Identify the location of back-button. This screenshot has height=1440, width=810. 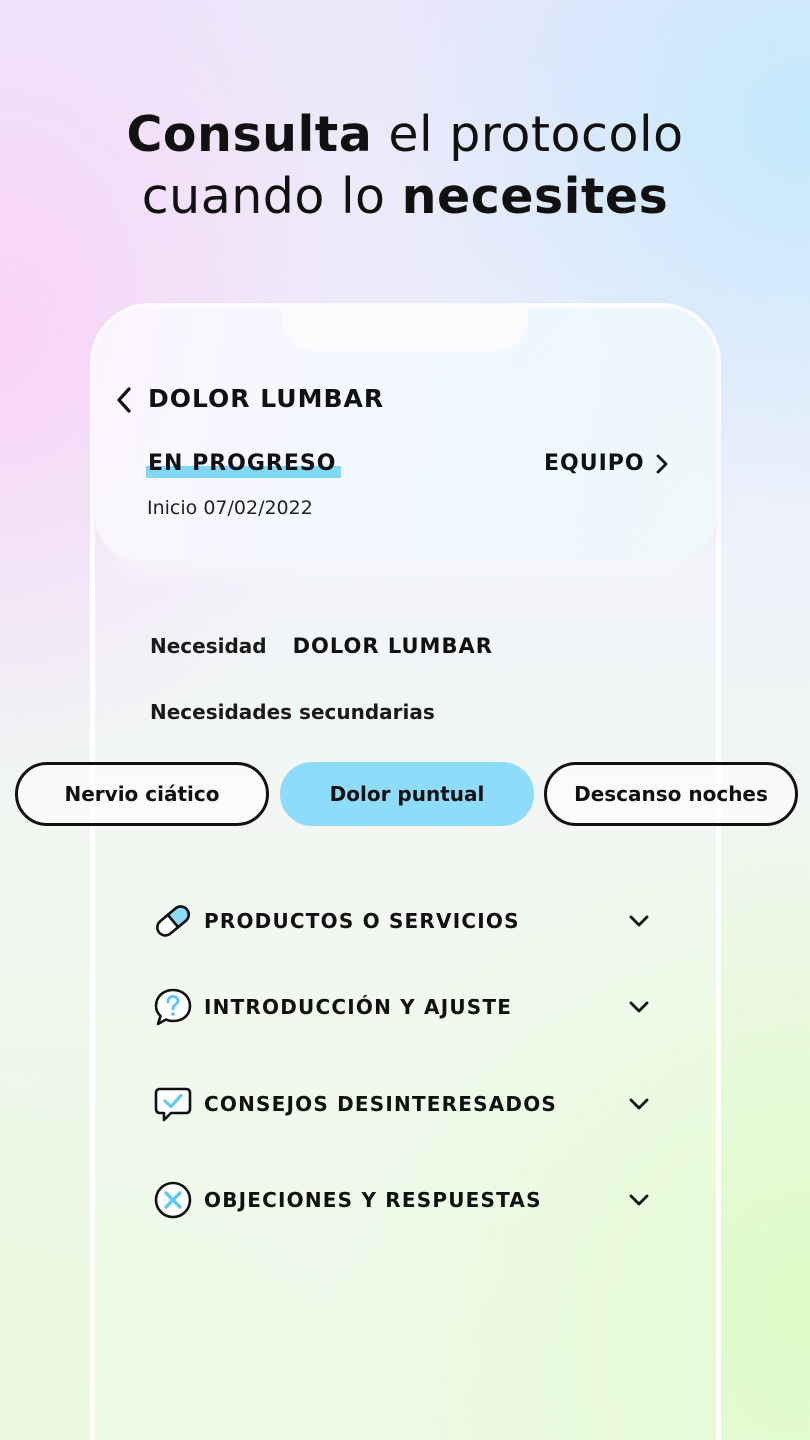
(124, 400).